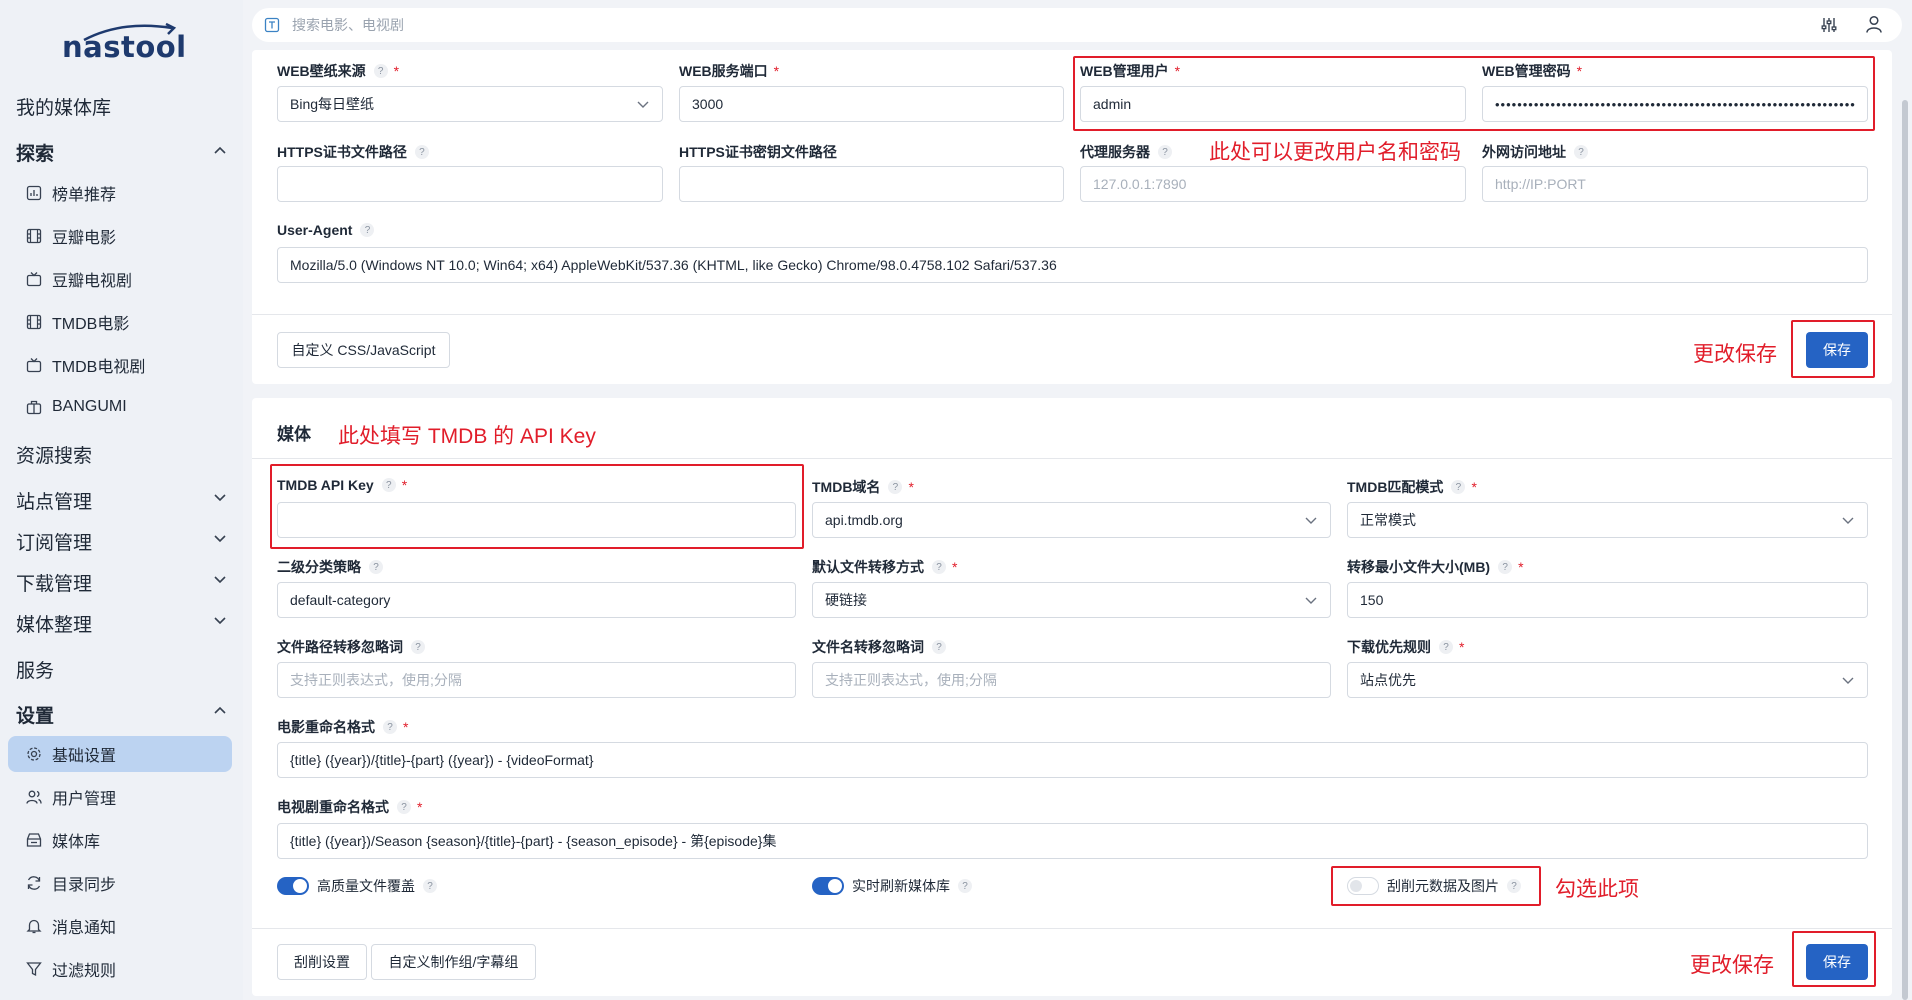 Image resolution: width=1912 pixels, height=1000 pixels. I want to click on nav-download-mgmt: 下载管理, so click(54, 582).